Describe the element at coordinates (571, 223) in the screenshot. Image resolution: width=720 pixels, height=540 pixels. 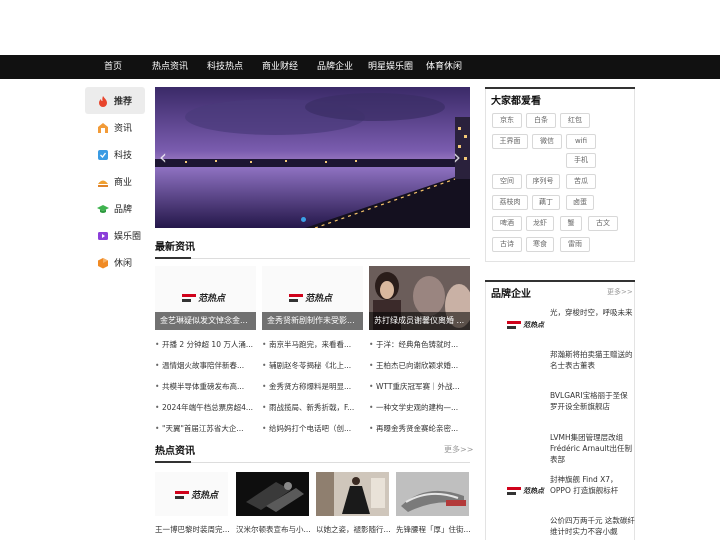
I see `tag: 蟹` at that location.